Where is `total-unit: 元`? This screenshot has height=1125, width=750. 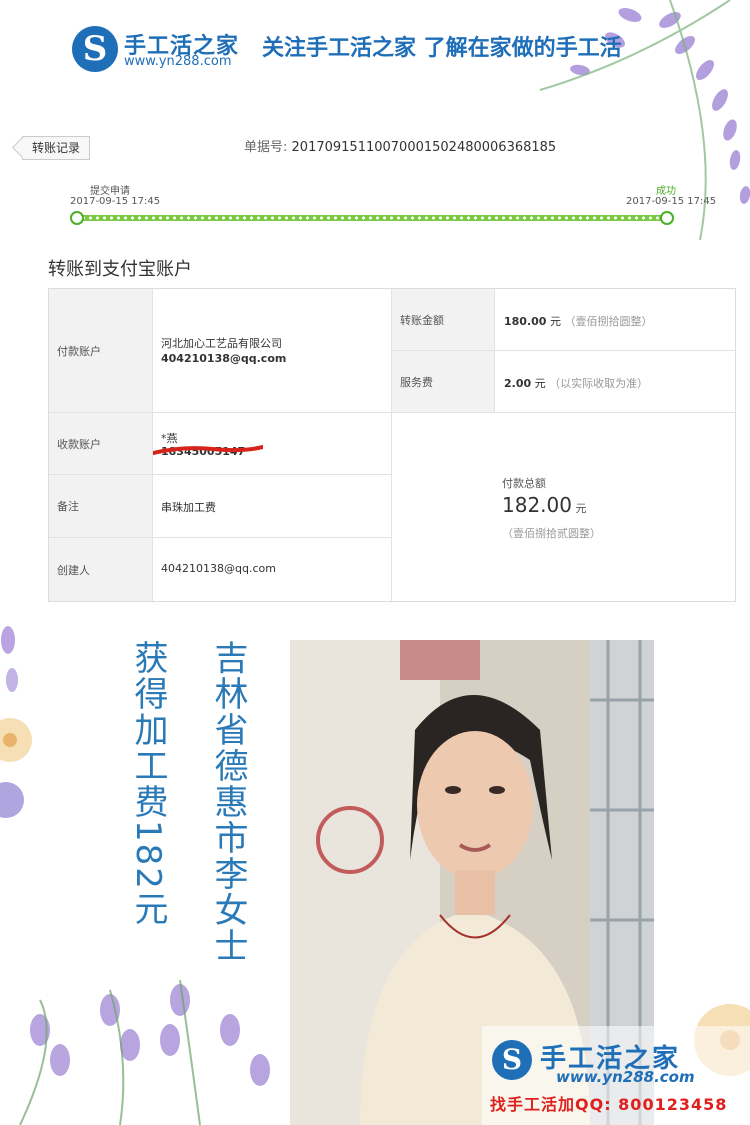
total-unit: 元 is located at coordinates (581, 508).